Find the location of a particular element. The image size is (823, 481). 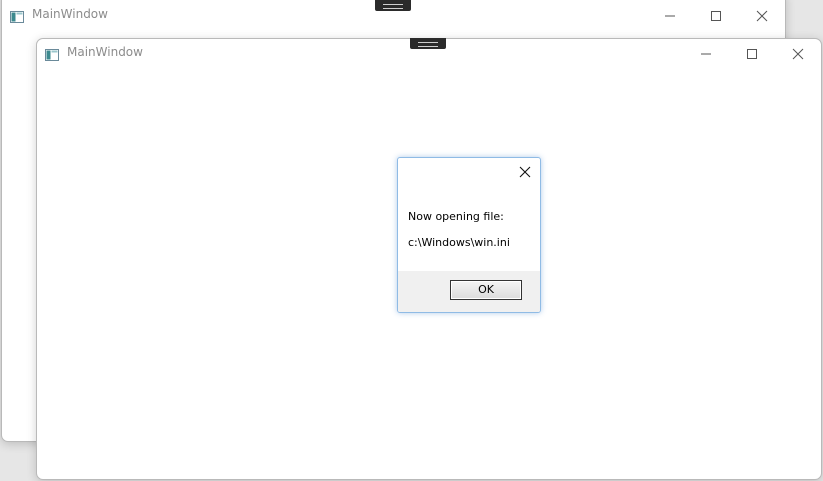

dialog-button-area: OK is located at coordinates (469, 291).